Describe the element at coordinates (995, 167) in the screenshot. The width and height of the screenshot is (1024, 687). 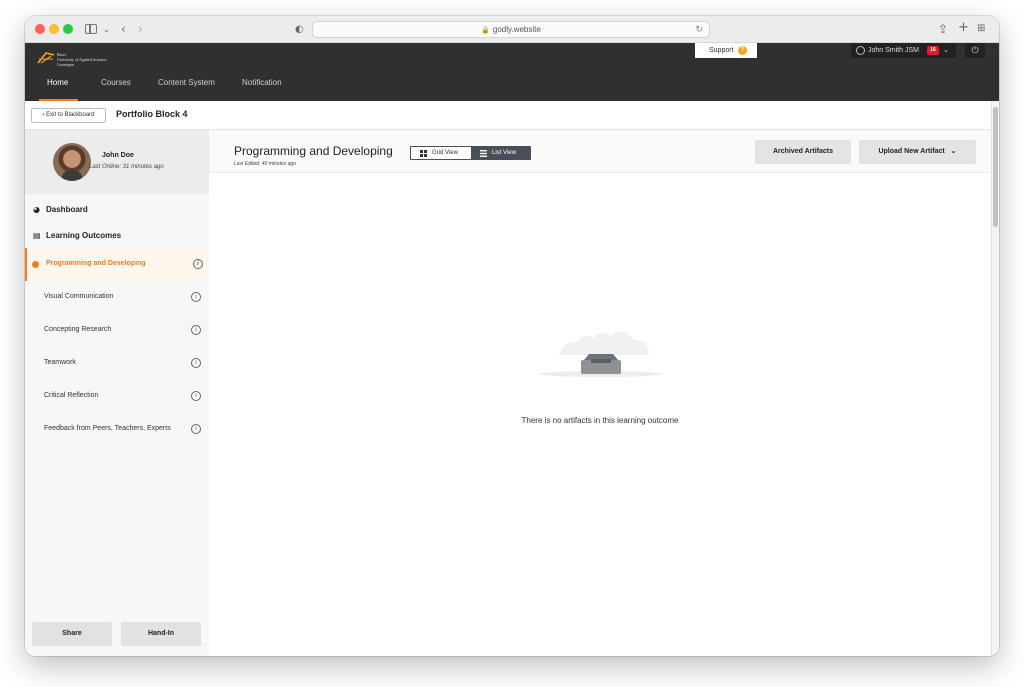
I see `scrollbar-thumb` at that location.